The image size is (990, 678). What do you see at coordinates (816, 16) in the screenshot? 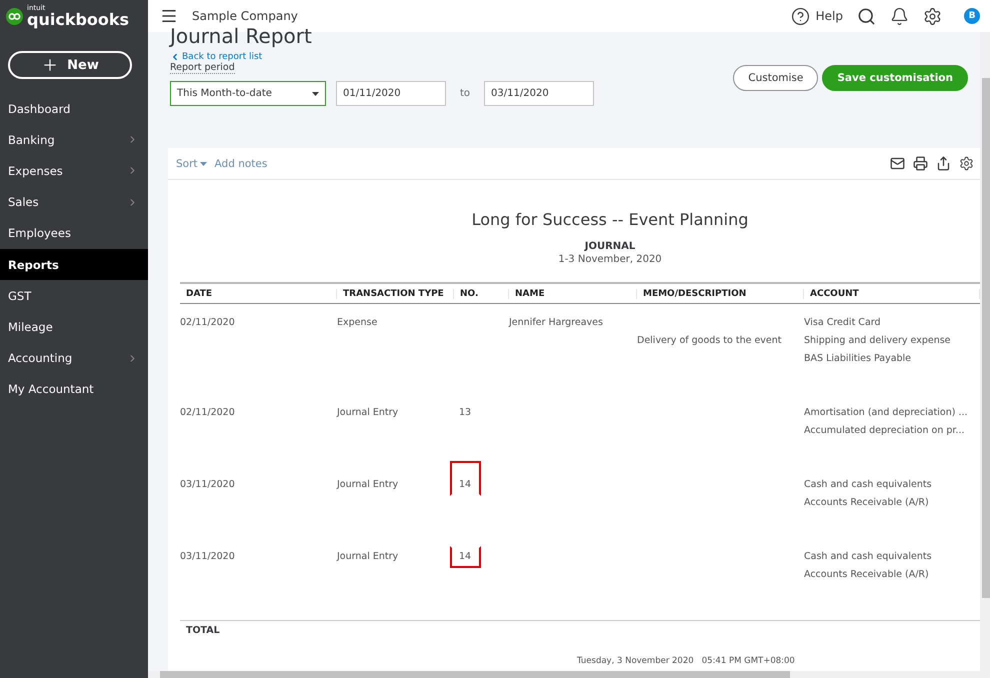
I see `help-button: Help` at bounding box center [816, 16].